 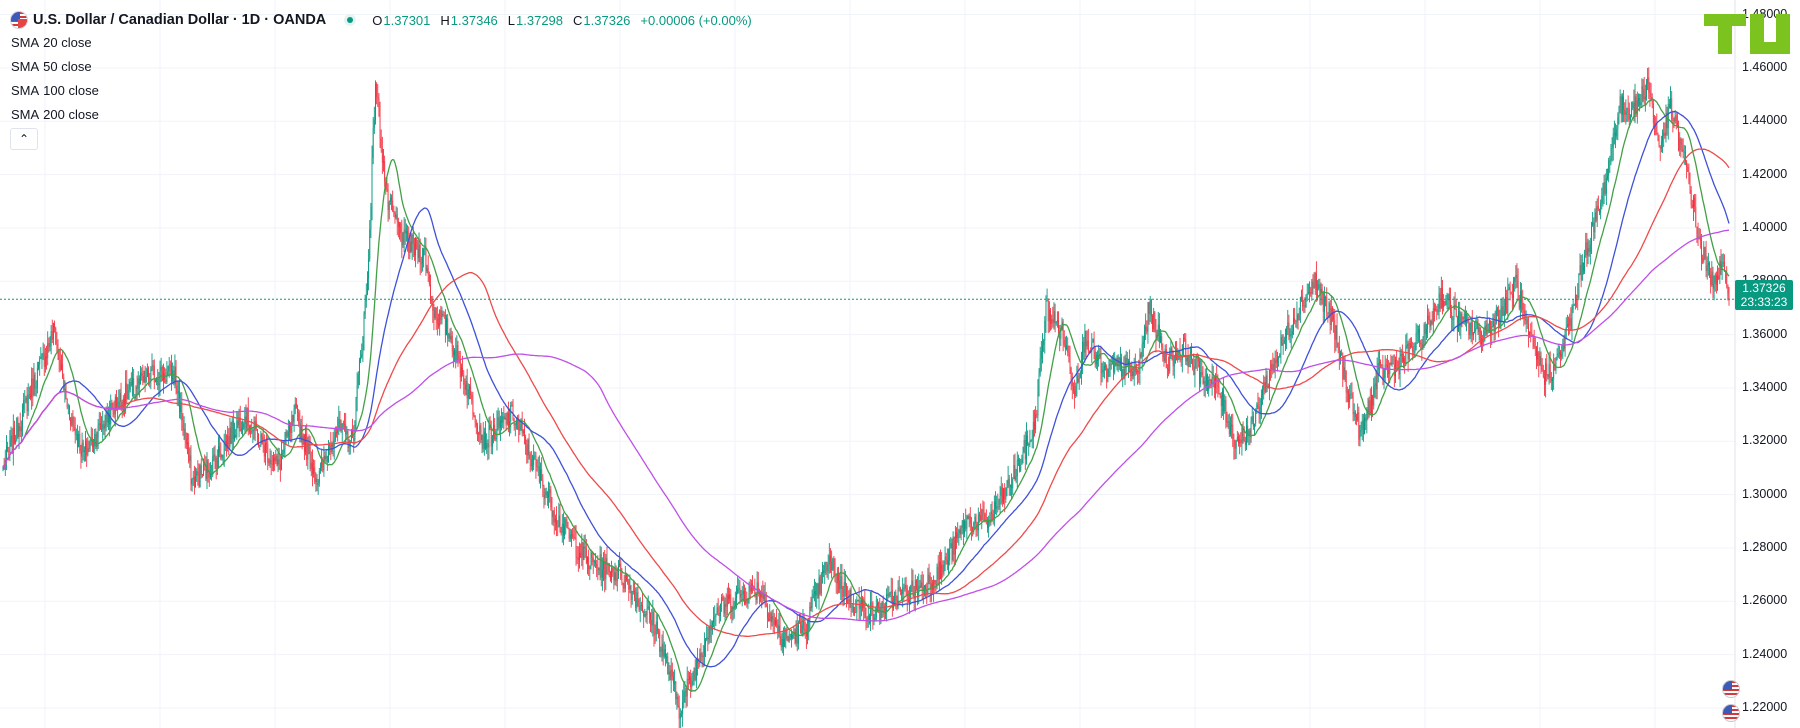 What do you see at coordinates (24, 139) in the screenshot?
I see `collapse-legend-button: ⌃` at bounding box center [24, 139].